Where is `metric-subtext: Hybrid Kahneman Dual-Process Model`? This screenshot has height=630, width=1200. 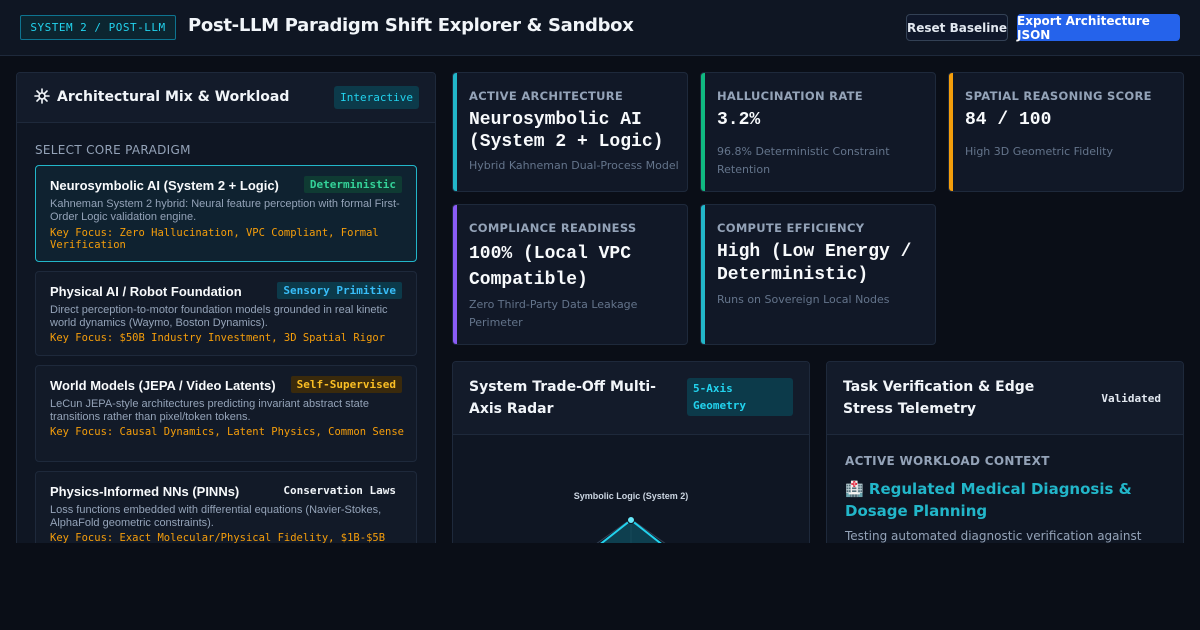
metric-subtext: Hybrid Kahneman Dual-Process Model is located at coordinates (574, 165).